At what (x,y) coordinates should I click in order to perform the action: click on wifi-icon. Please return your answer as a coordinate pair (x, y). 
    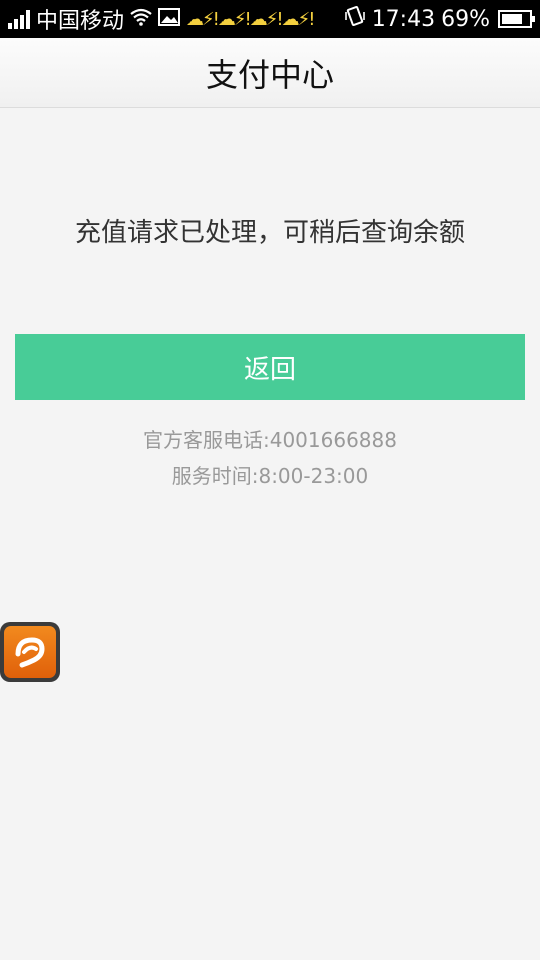
    Looking at the image, I should click on (141, 19).